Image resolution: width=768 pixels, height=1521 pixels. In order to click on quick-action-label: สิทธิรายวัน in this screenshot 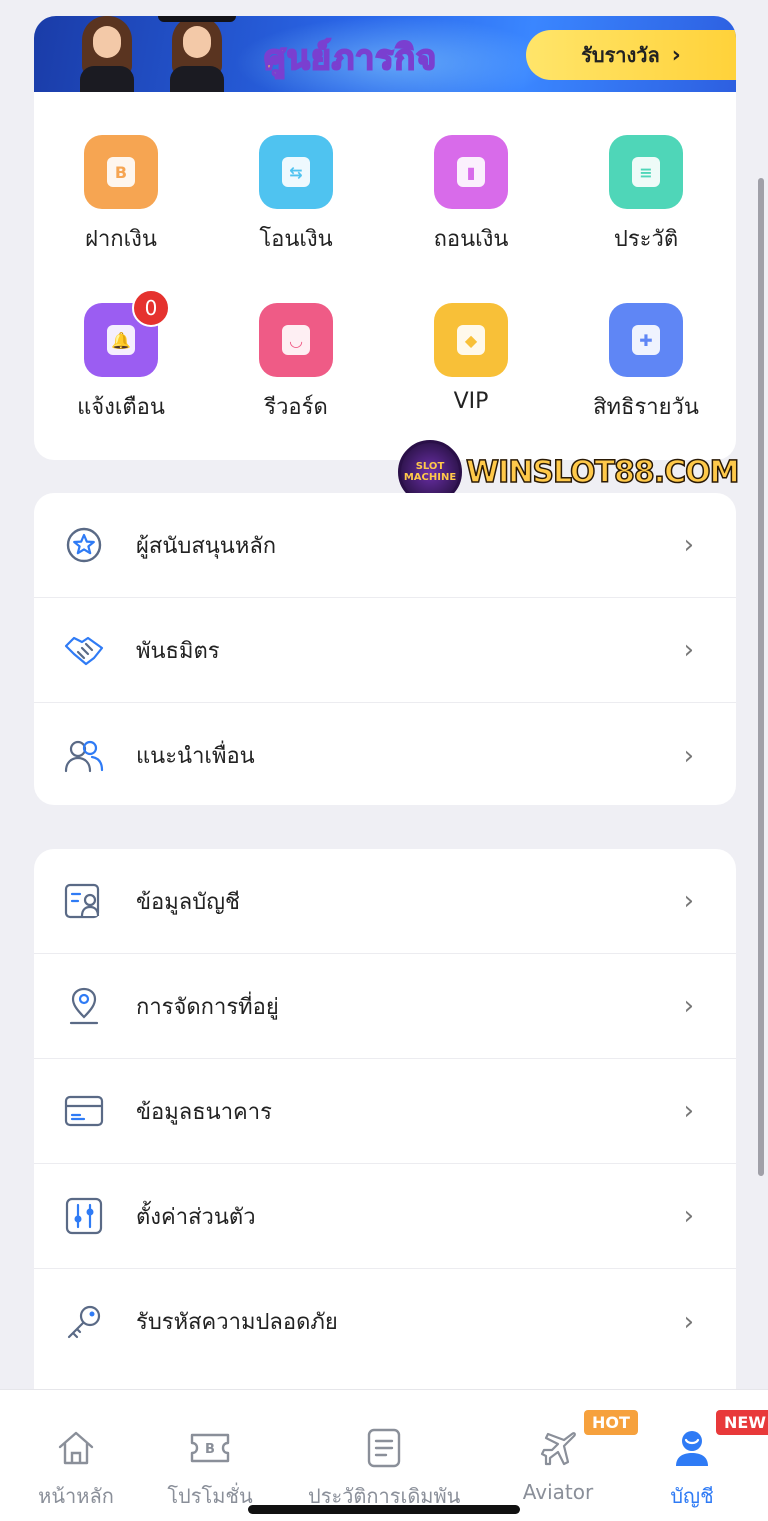, I will do `click(646, 407)`.